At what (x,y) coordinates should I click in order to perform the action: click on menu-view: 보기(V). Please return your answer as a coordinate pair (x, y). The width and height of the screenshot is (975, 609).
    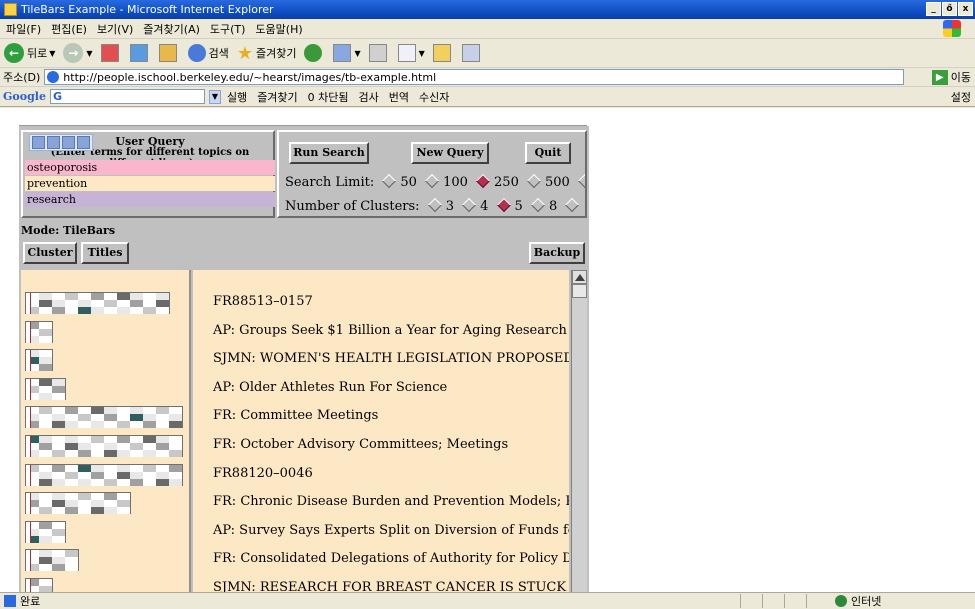
    Looking at the image, I should click on (115, 29).